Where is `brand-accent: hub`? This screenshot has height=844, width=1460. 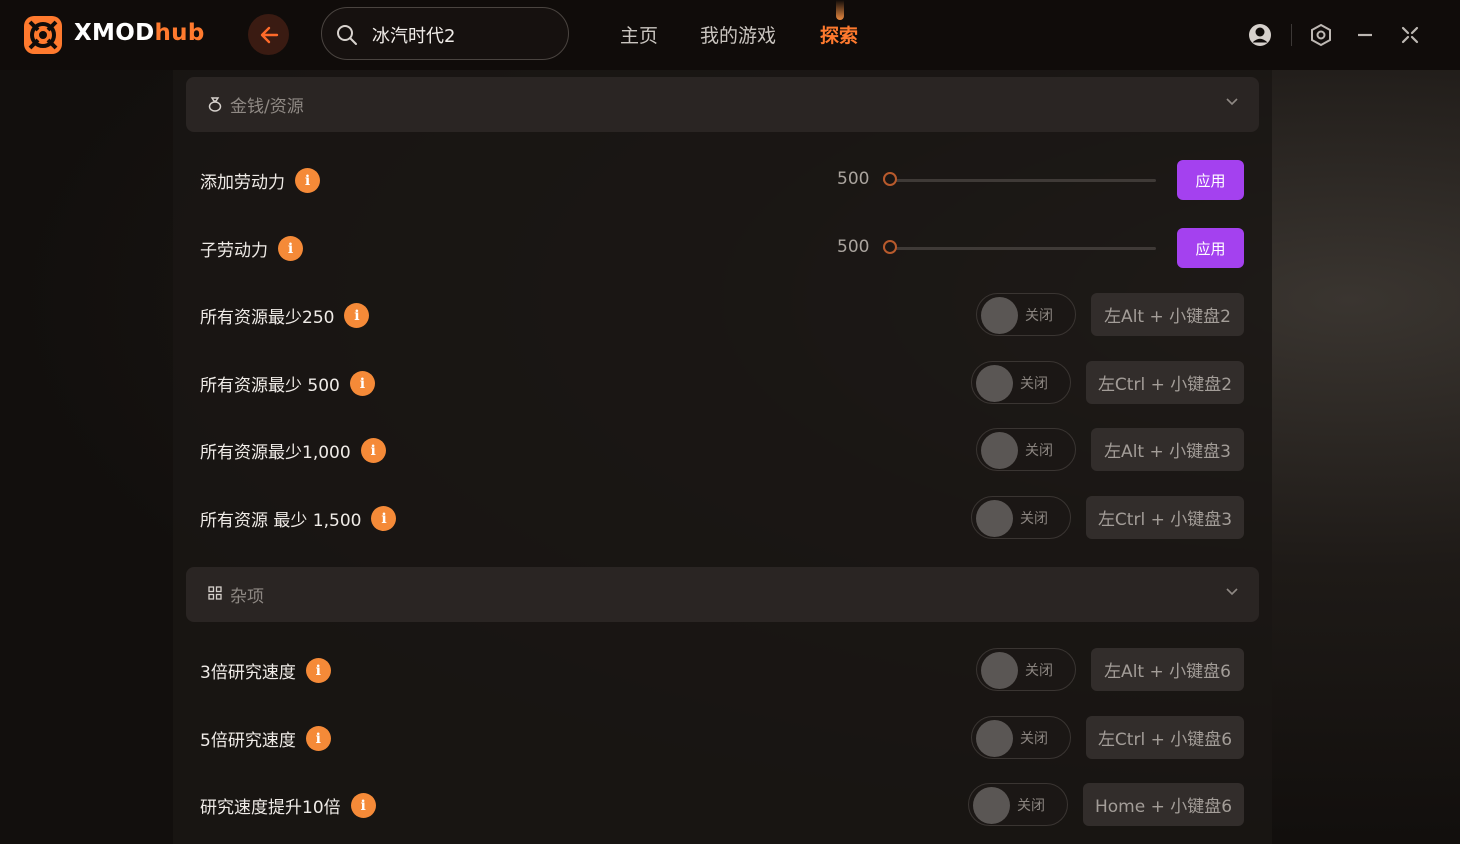
brand-accent: hub is located at coordinates (179, 33).